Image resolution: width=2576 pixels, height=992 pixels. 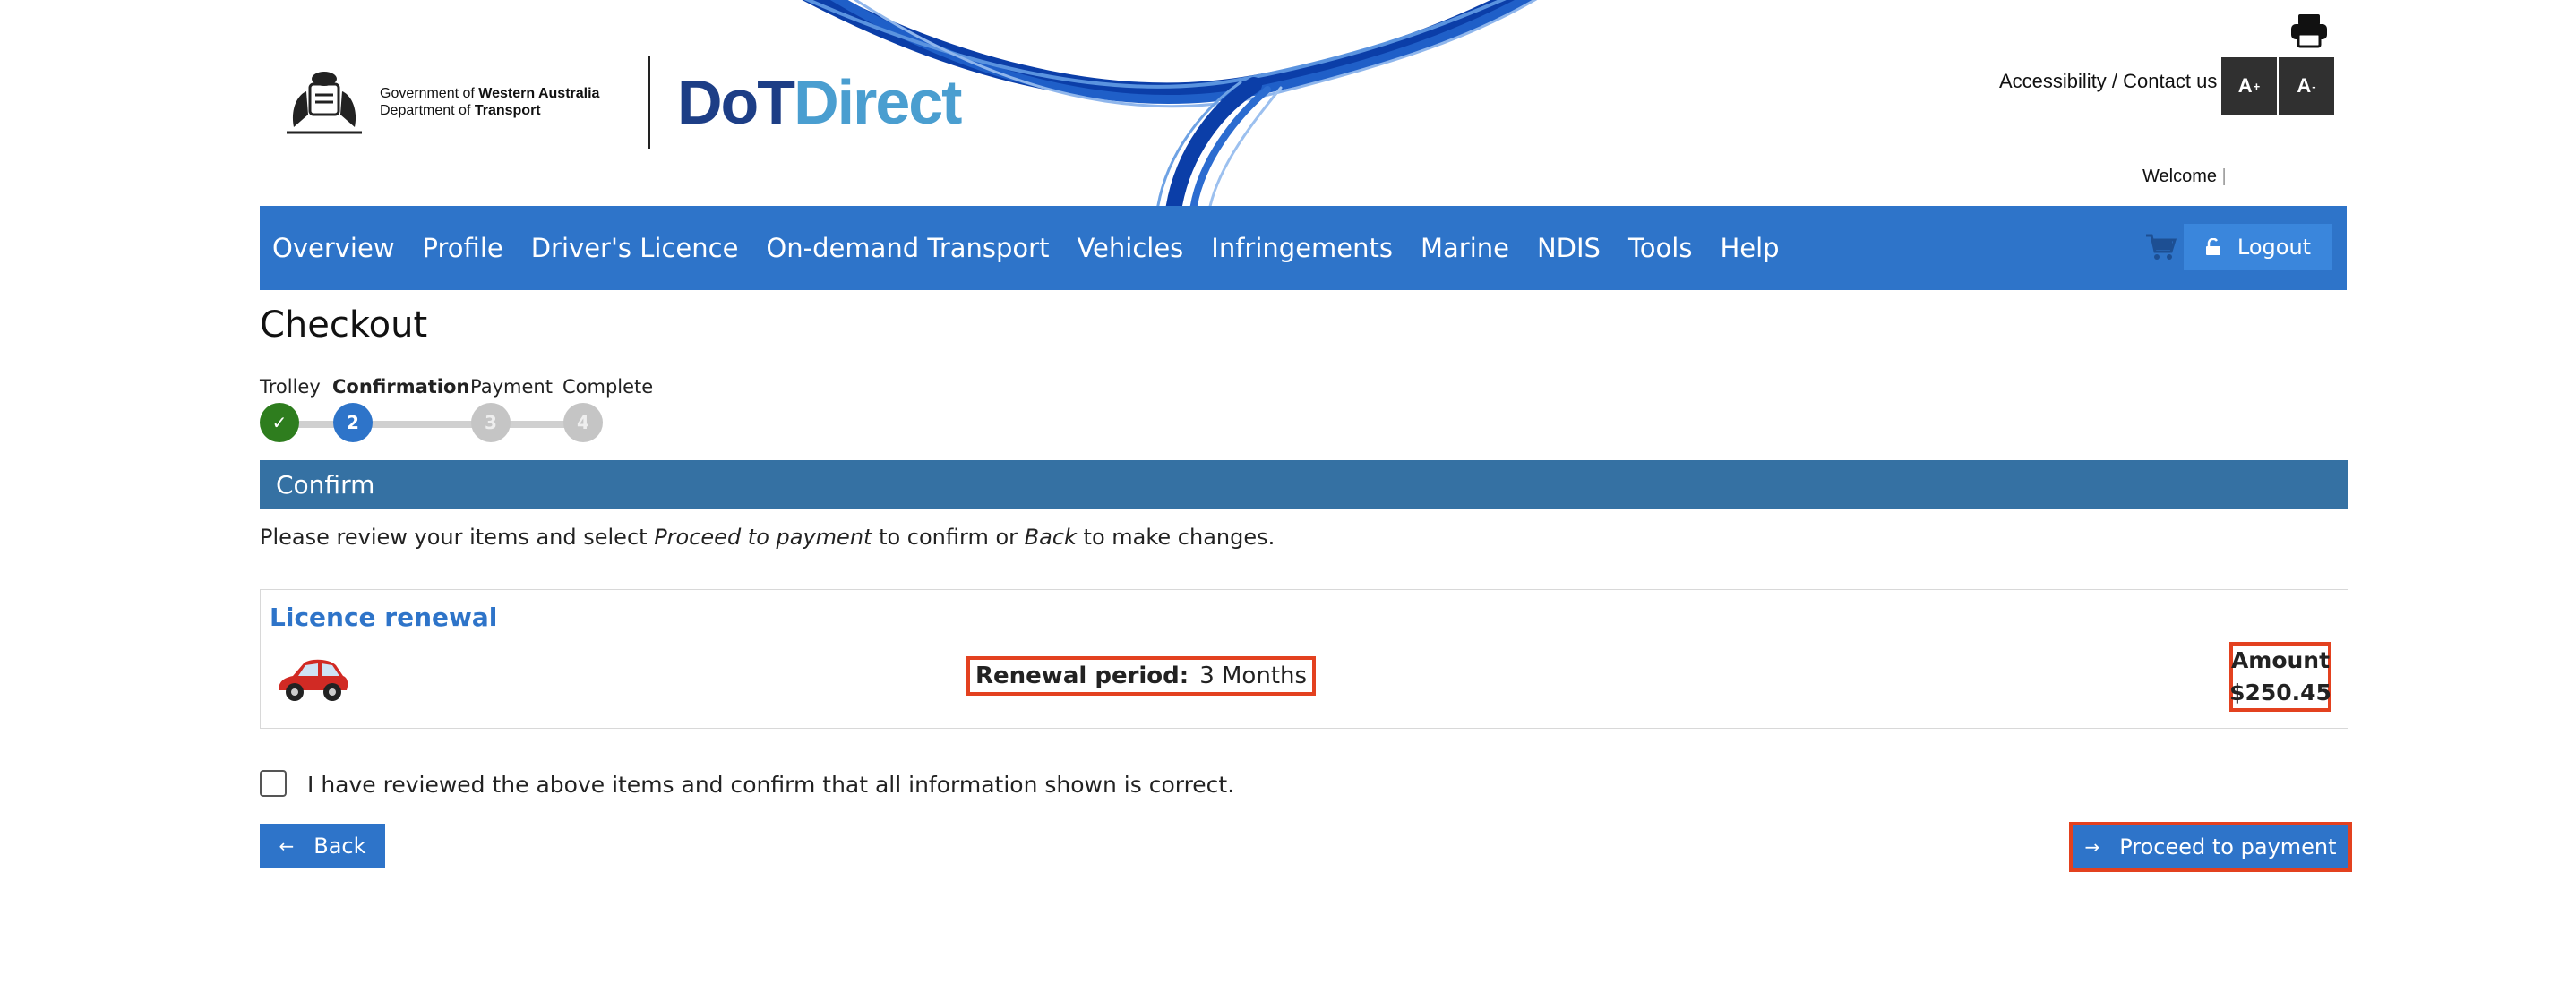 I want to click on unlock-icon, so click(x=2212, y=246).